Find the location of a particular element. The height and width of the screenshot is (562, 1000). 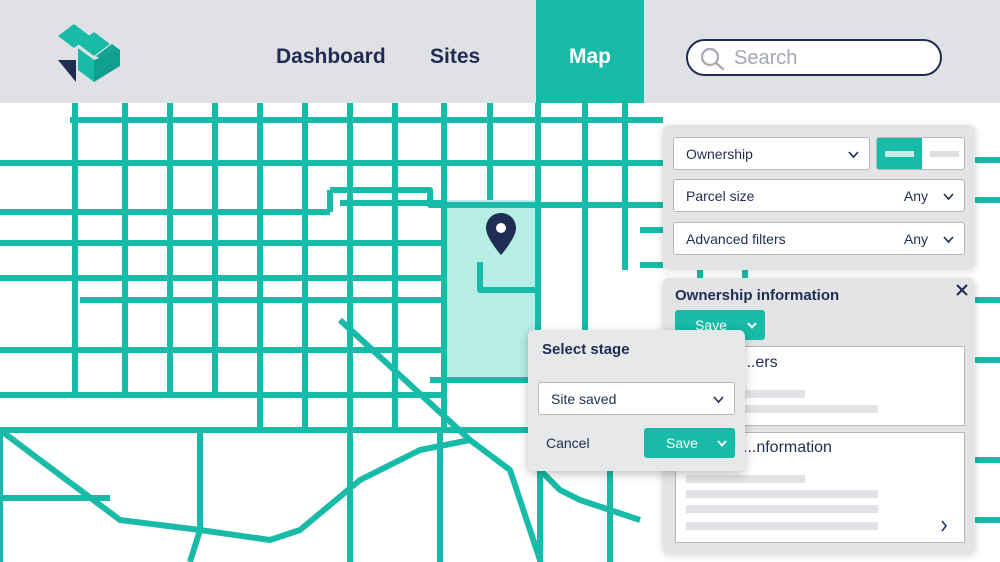

view-toggle is located at coordinates (920, 153).